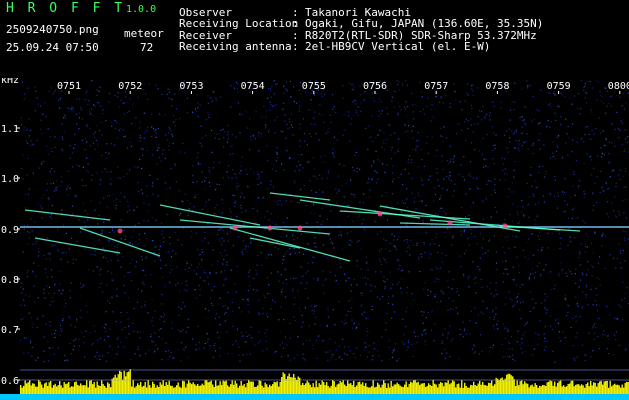 The width and height of the screenshot is (629, 400). Describe the element at coordinates (253, 86) in the screenshot. I see `x-tick-label: 0754` at that location.